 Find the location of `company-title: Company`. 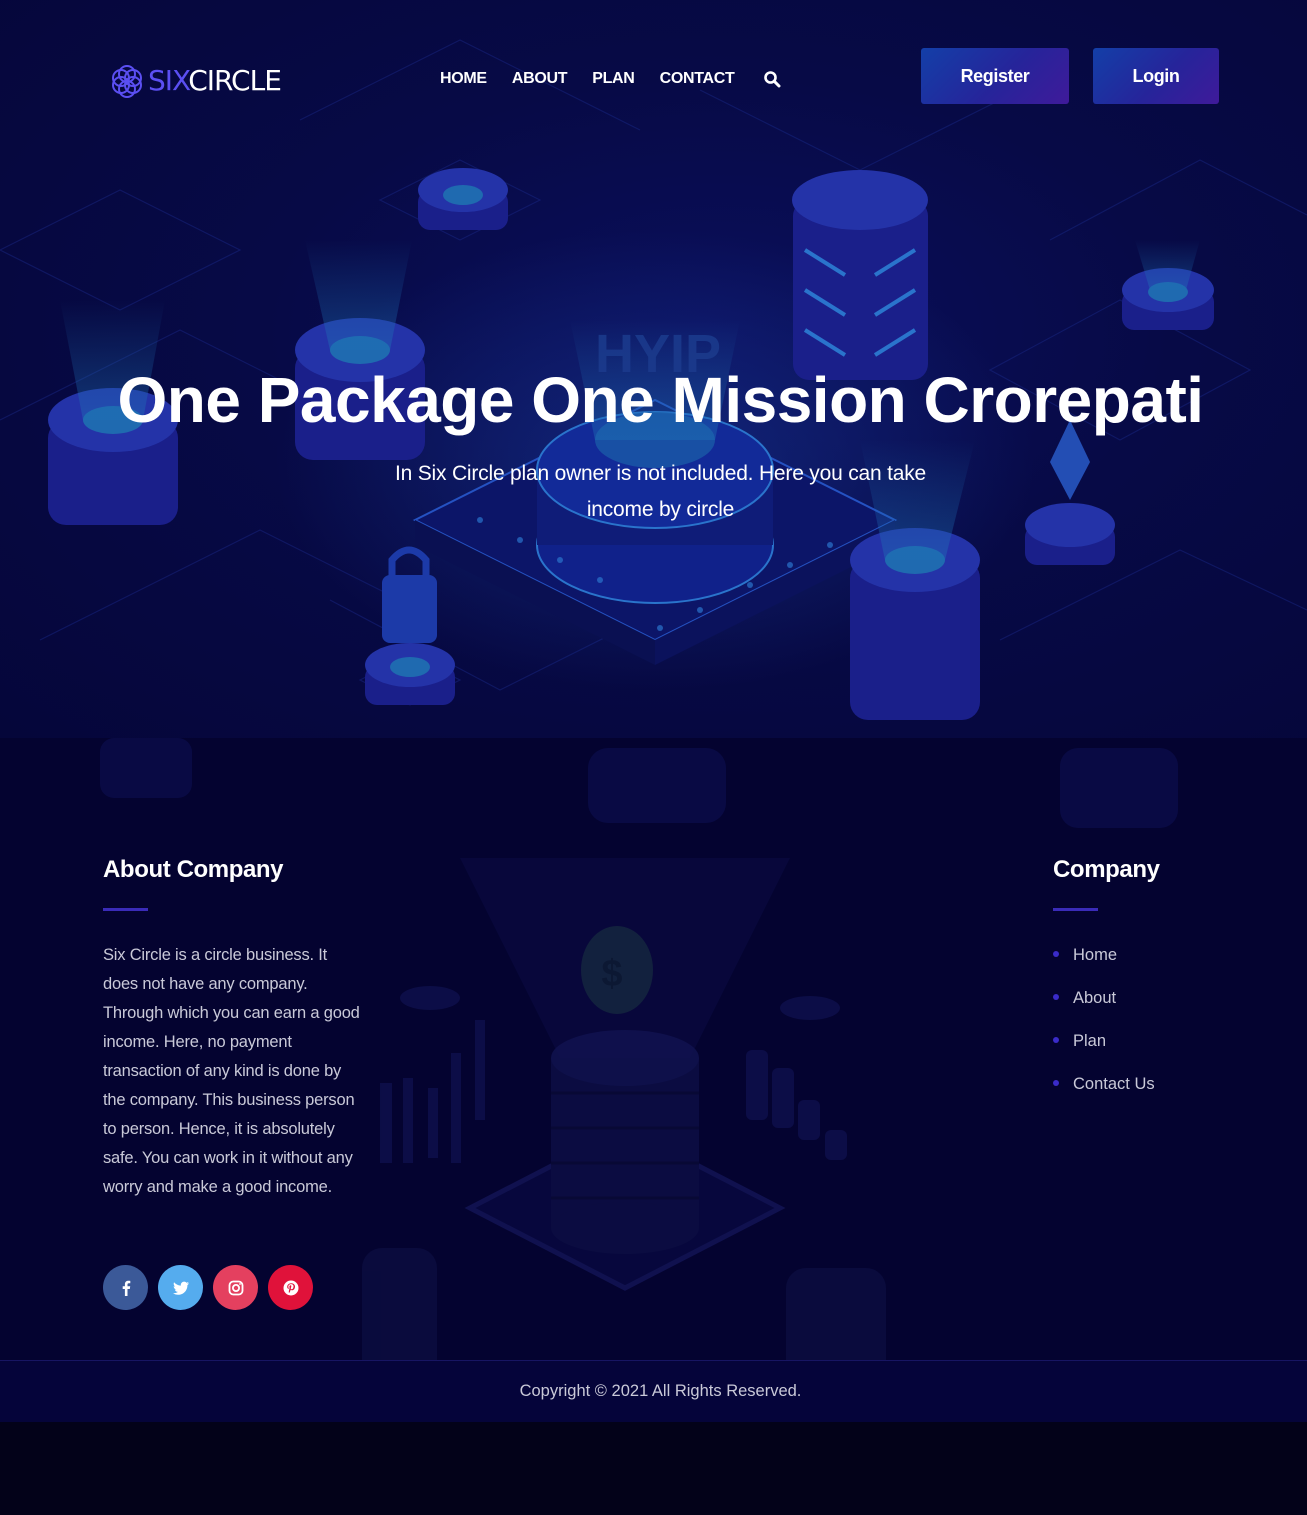

company-title: Company is located at coordinates (1106, 869).